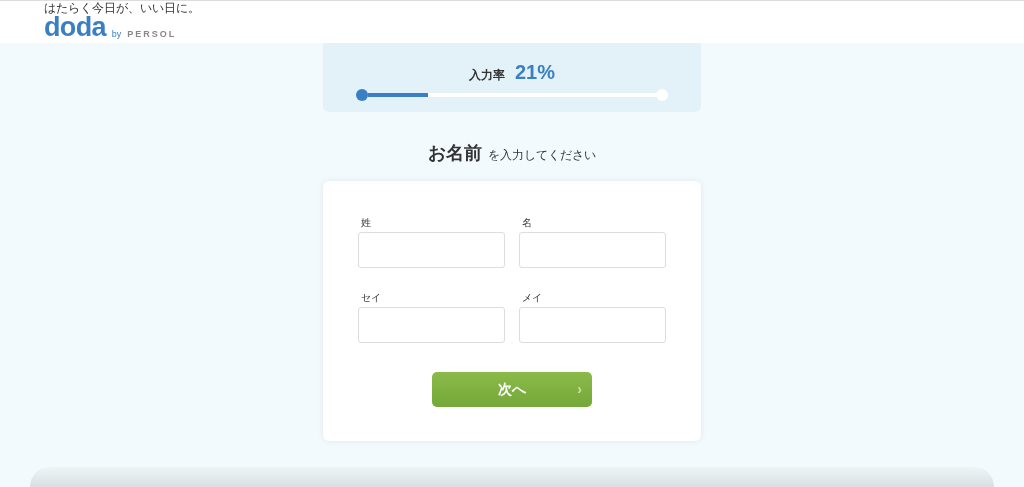  What do you see at coordinates (512, 389) in the screenshot?
I see `next-button: 次へ ›` at bounding box center [512, 389].